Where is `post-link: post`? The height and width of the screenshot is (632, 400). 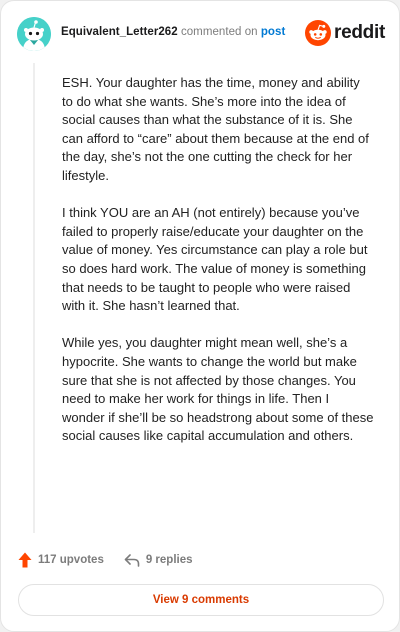
post-link: post is located at coordinates (273, 32).